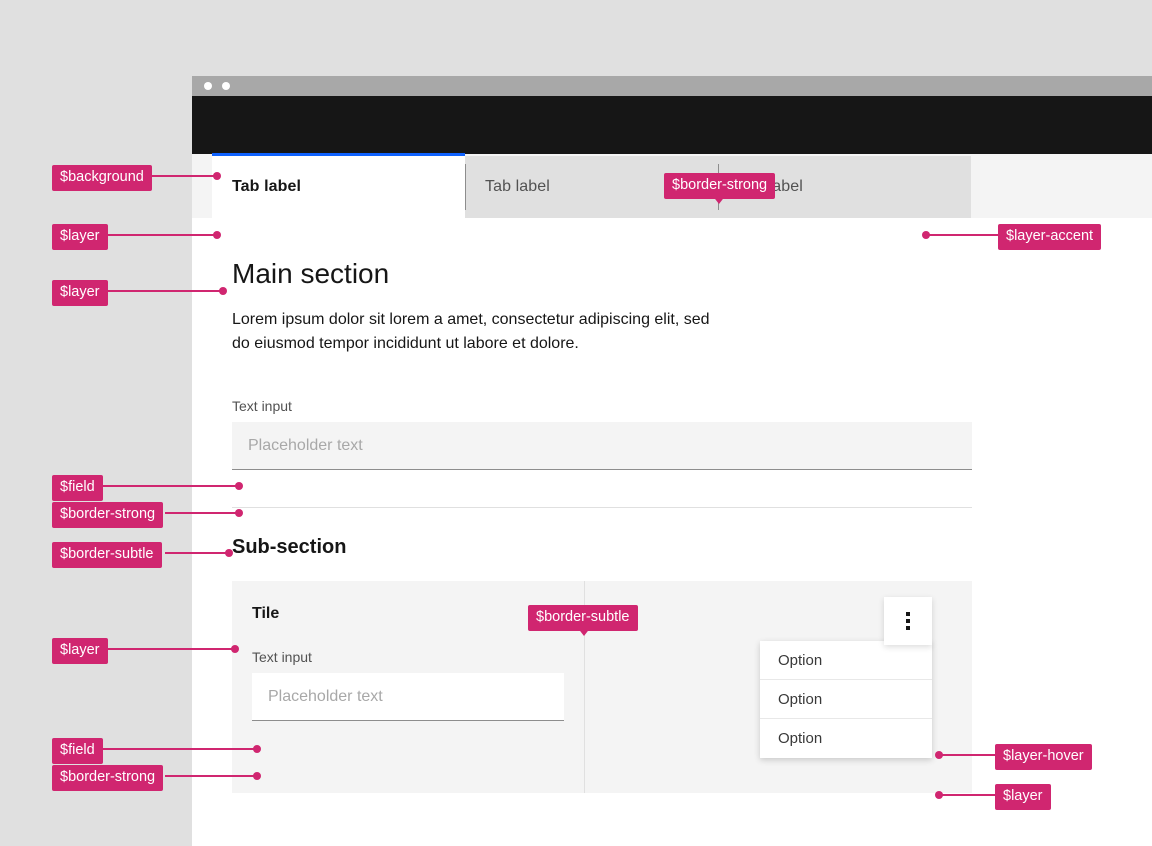 This screenshot has height=846, width=1152. I want to click on menu-item-option-1: Option, so click(846, 660).